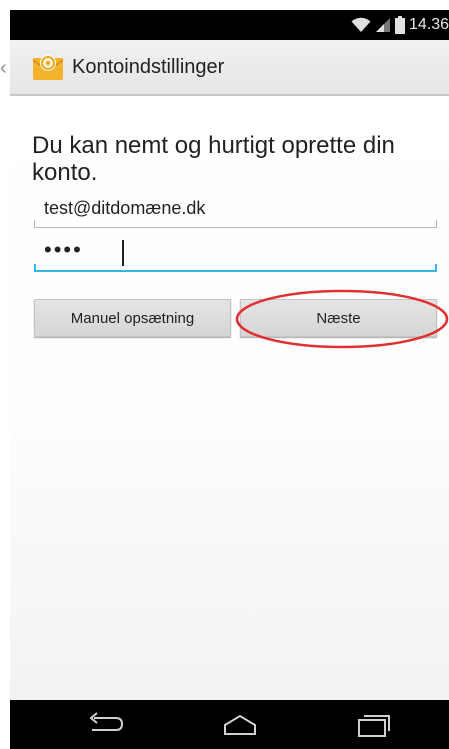  I want to click on wifi-icon, so click(361, 24).